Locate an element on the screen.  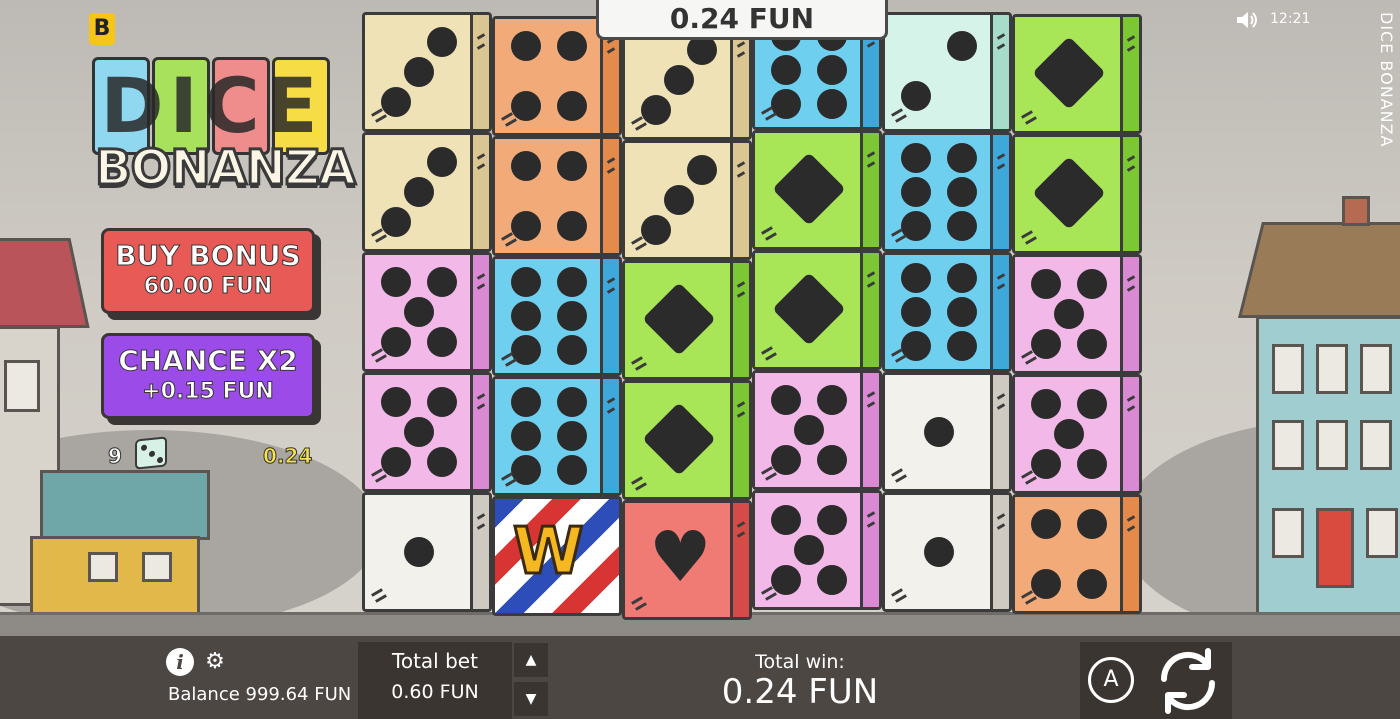
autoplay-button: A is located at coordinates (1111, 680).